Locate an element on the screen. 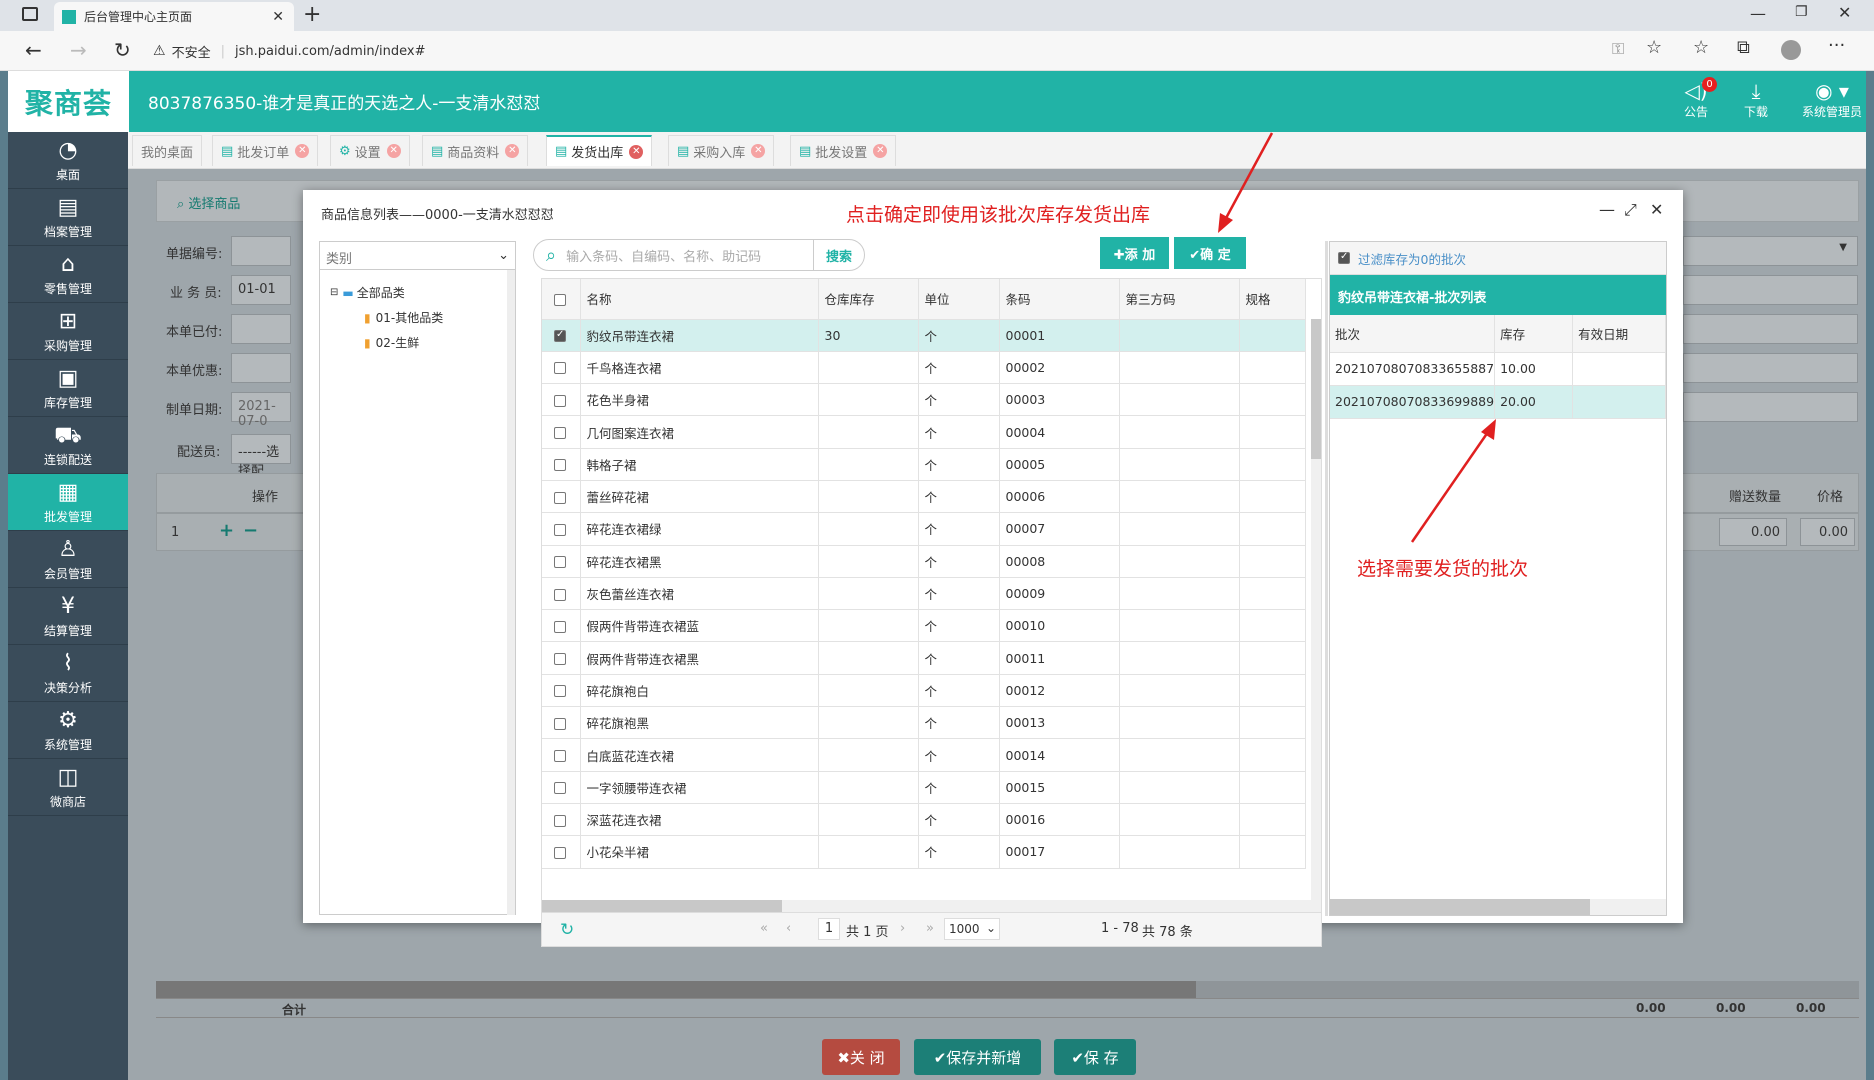 The width and height of the screenshot is (1874, 1080). arrow-head-confirm is located at coordinates (1225, 223).